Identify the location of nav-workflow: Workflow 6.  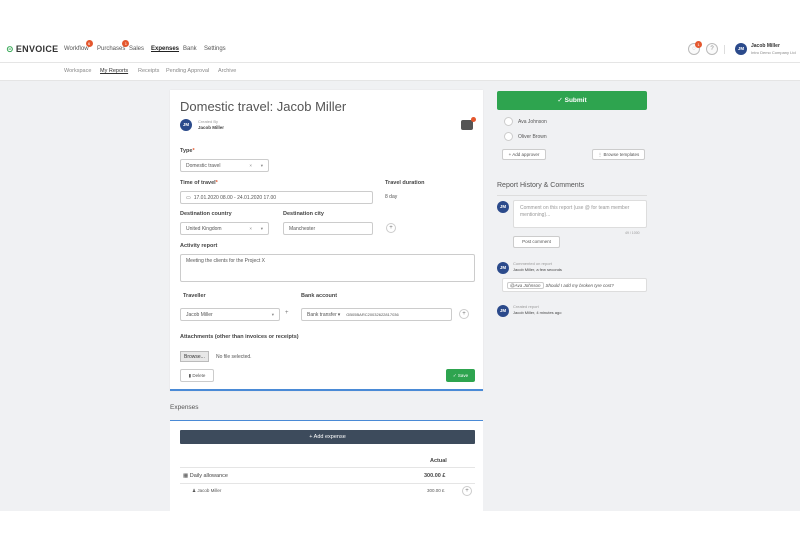
(78, 46).